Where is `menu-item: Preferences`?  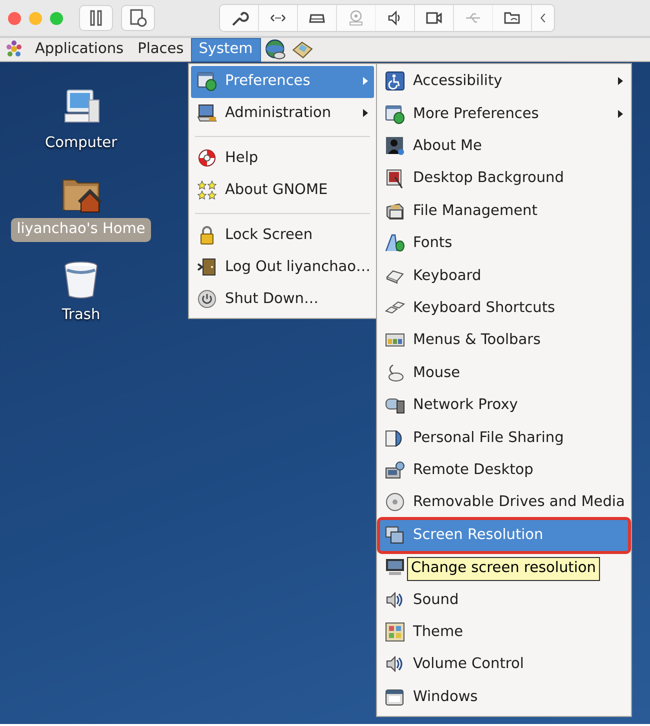
menu-item: Preferences is located at coordinates (282, 82).